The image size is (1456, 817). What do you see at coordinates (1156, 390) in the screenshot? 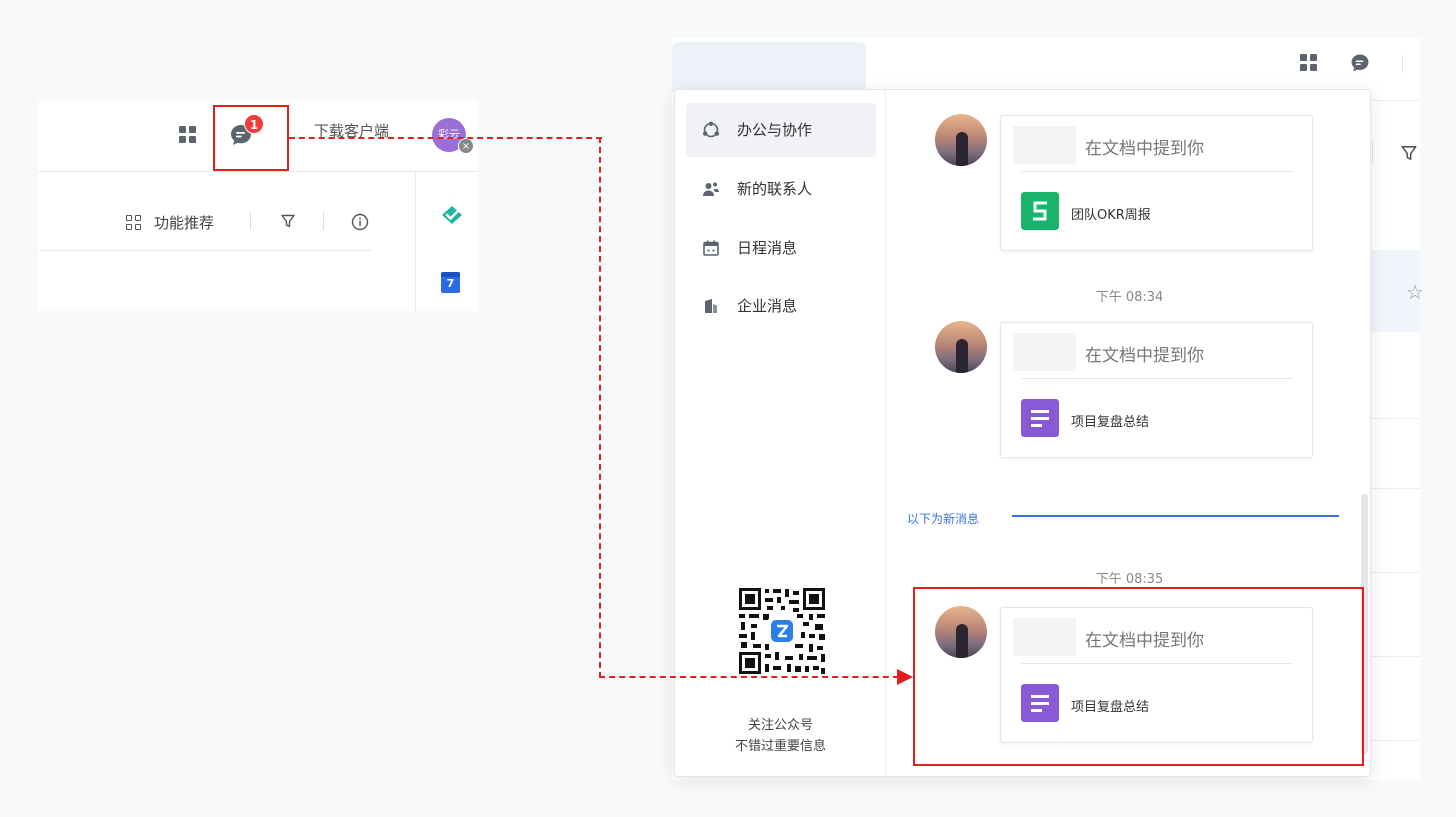
I see `message-card: 在文档中提到你 项目复盘总结` at bounding box center [1156, 390].